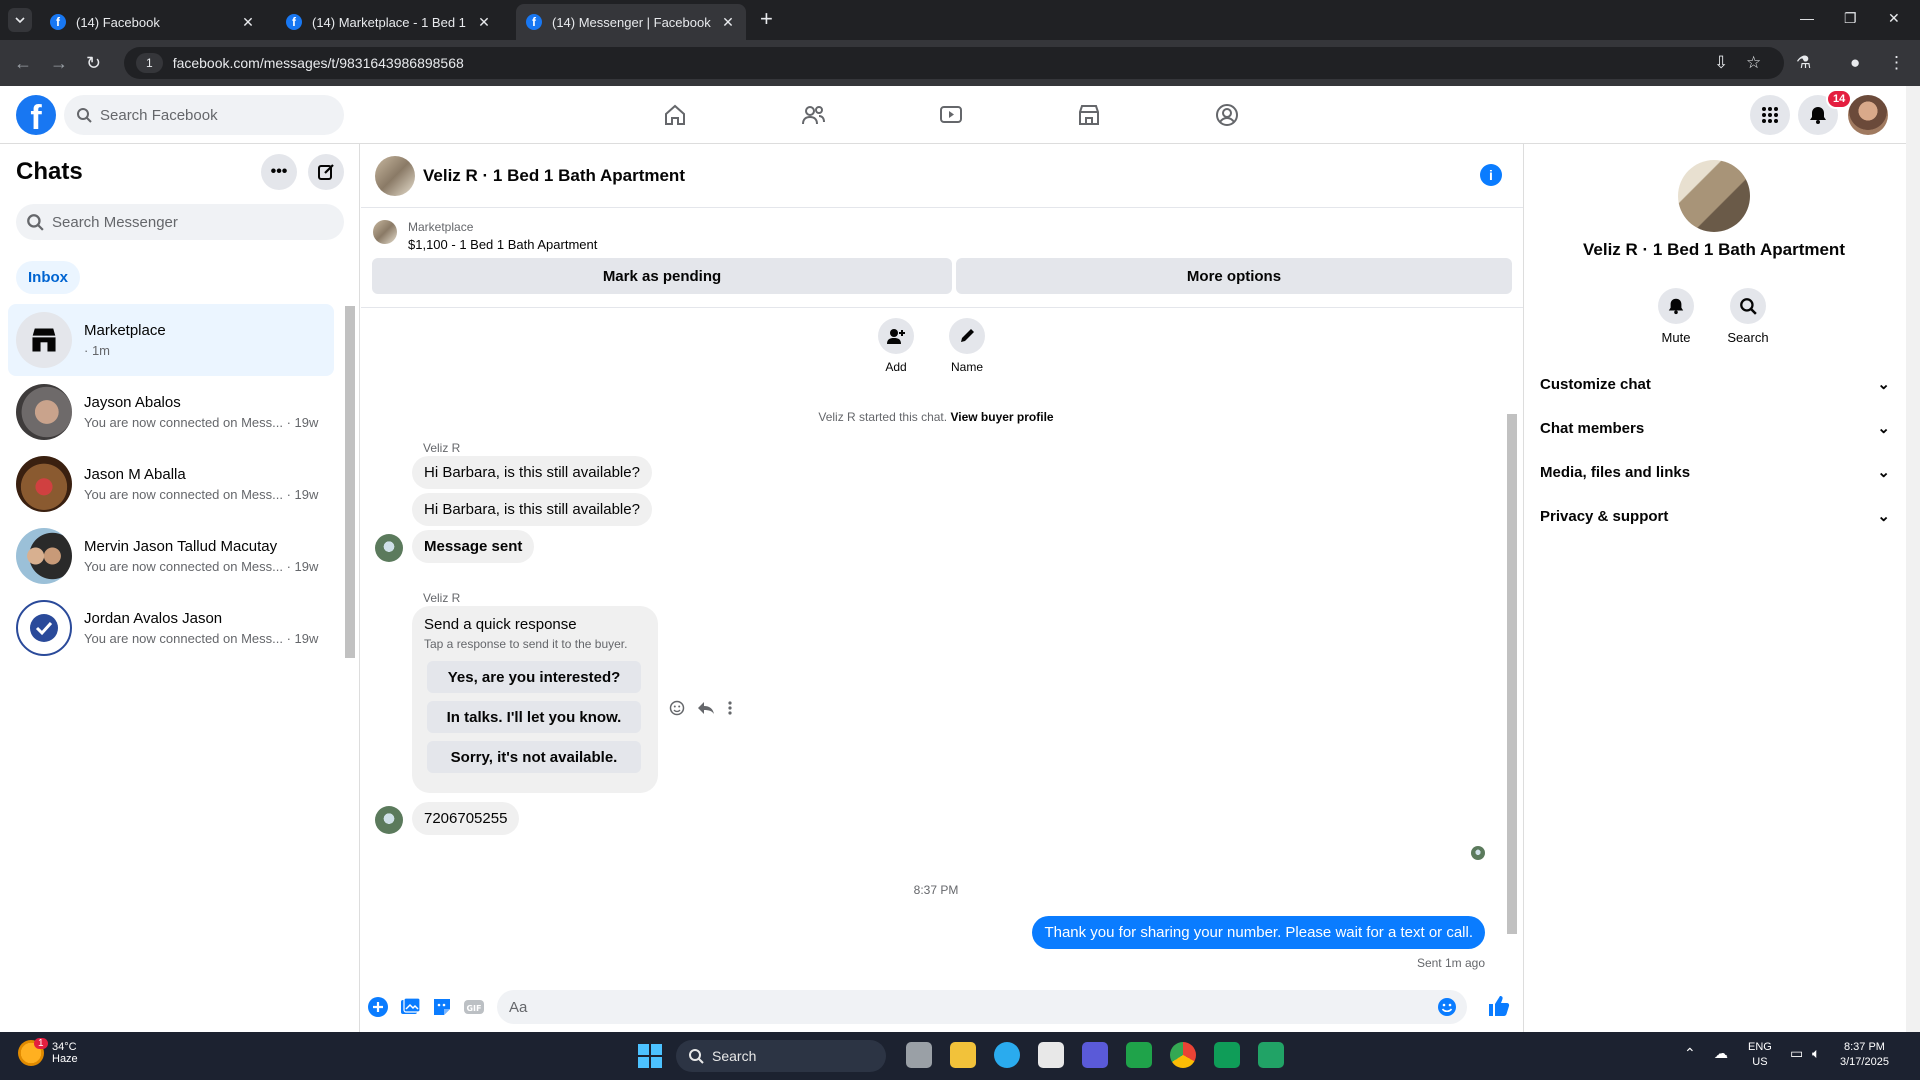 This screenshot has width=1920, height=1080. What do you see at coordinates (534, 717) in the screenshot?
I see `quick-response-option: In talks. I'll let you know.` at bounding box center [534, 717].